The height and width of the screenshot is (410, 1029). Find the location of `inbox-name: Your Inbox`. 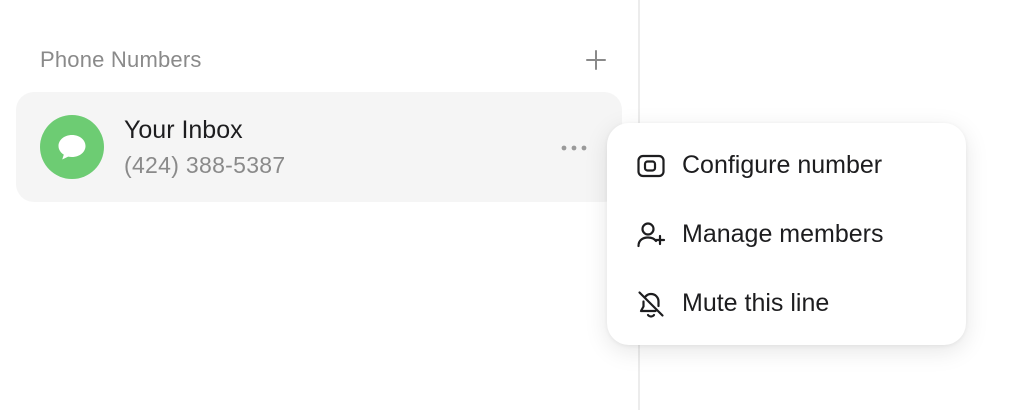

inbox-name: Your Inbox is located at coordinates (183, 130).